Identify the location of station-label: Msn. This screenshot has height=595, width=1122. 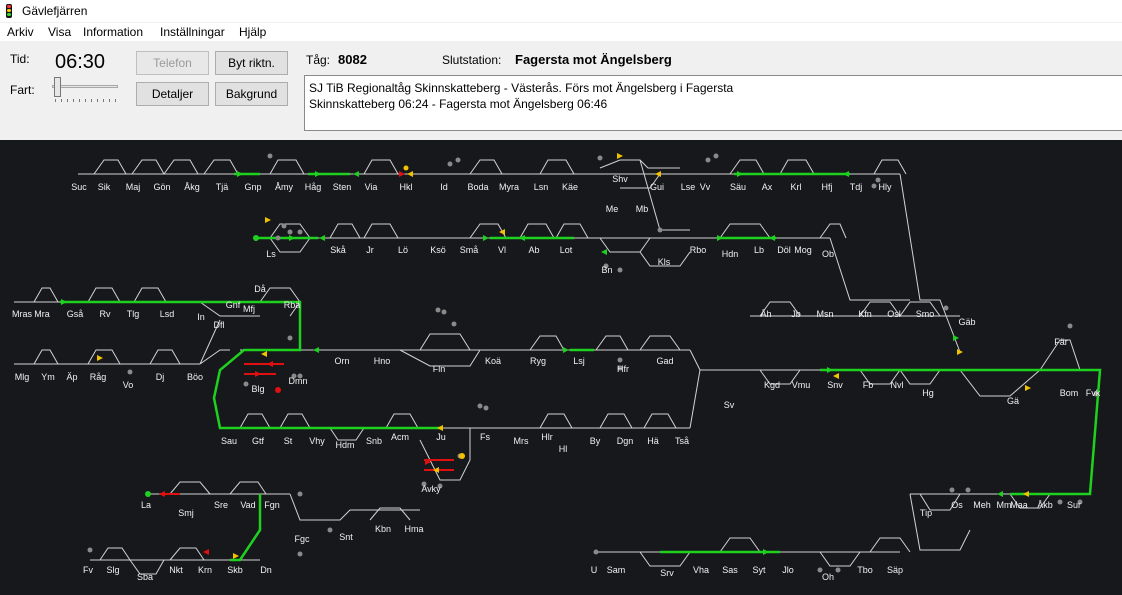
(824, 314).